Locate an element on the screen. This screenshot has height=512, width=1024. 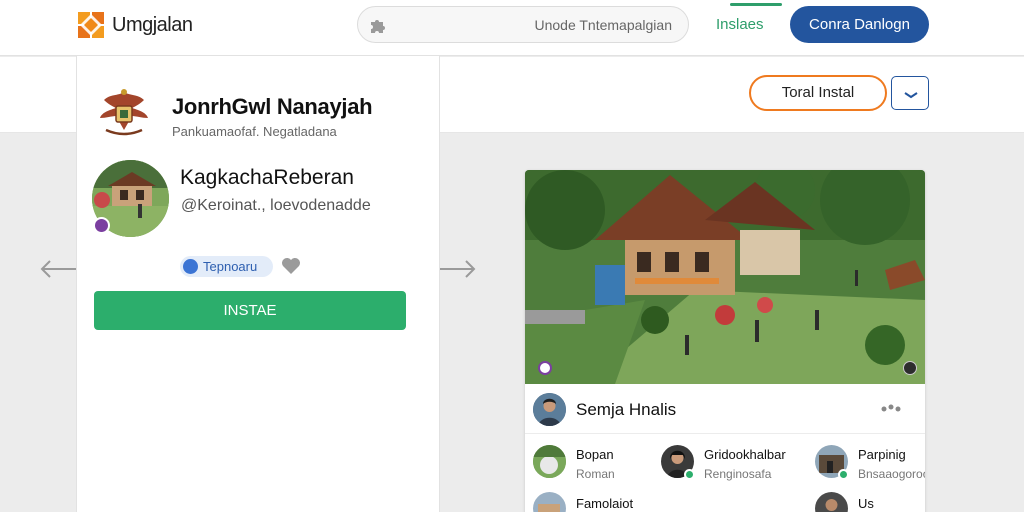
contact-sub: Roman is located at coordinates (595, 474).